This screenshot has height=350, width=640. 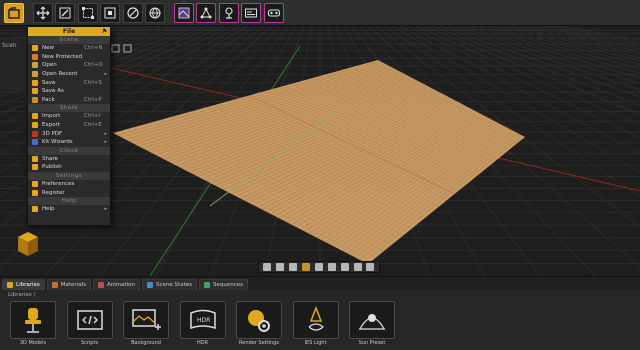 I want to click on tab-materials: Materials, so click(x=68, y=284).